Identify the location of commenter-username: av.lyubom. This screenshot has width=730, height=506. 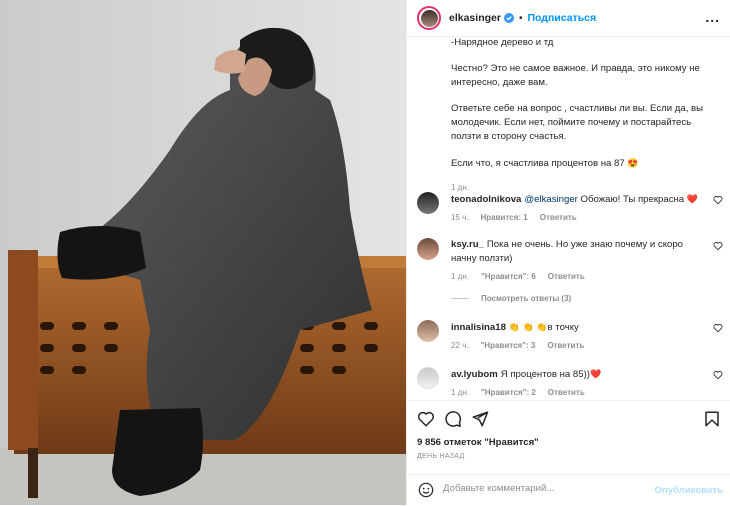
(474, 374).